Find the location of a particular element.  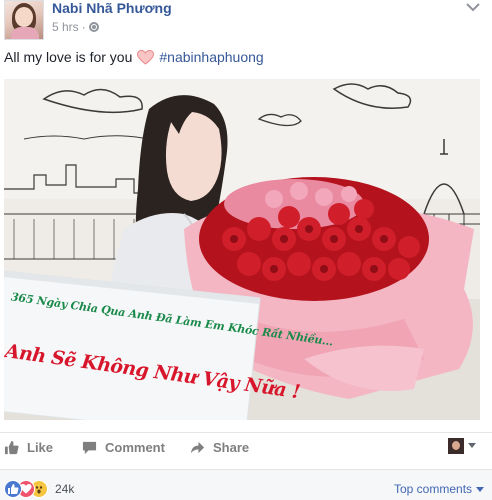

heart-emoji-icon is located at coordinates (146, 57).